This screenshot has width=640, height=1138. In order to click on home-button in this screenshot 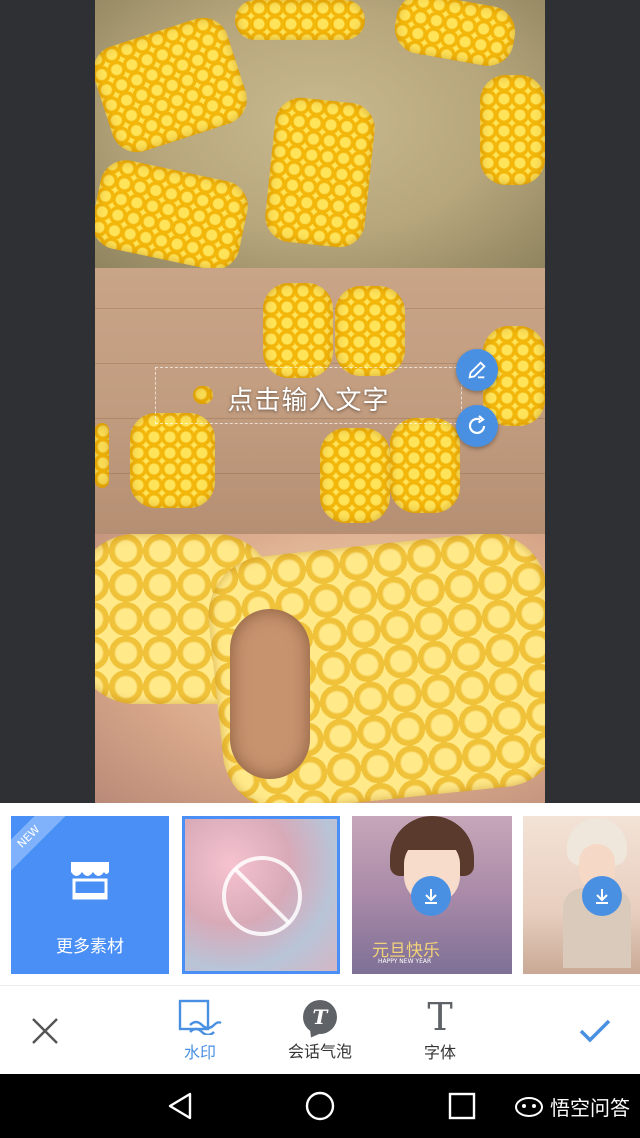, I will do `click(320, 1106)`.